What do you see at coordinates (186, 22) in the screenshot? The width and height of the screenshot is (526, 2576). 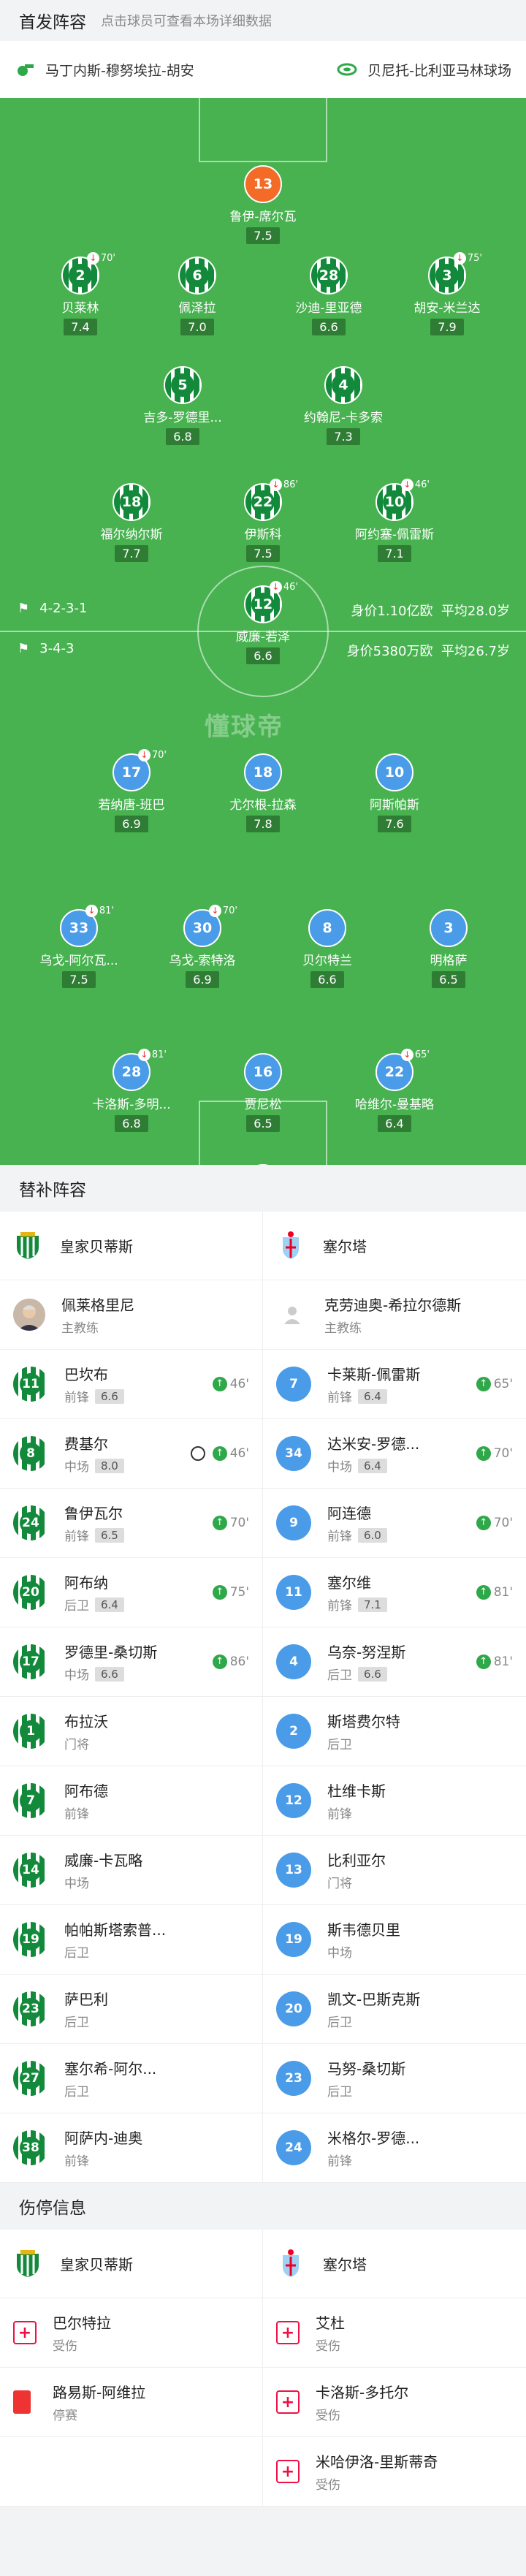 I see `section-hint: 点击球员可查看本场详细数据` at bounding box center [186, 22].